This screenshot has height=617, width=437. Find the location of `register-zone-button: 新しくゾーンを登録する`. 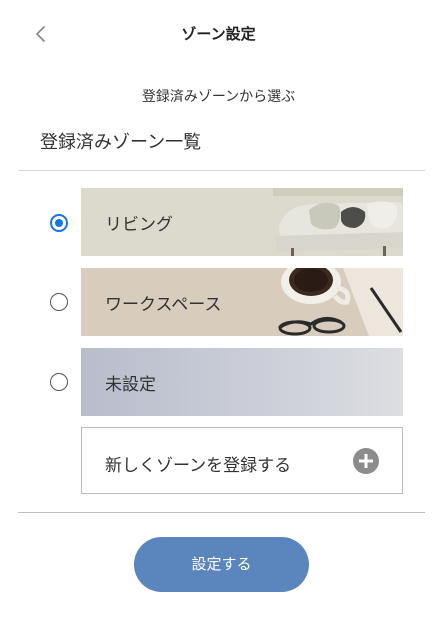

register-zone-button: 新しくゾーンを登録する is located at coordinates (242, 460).